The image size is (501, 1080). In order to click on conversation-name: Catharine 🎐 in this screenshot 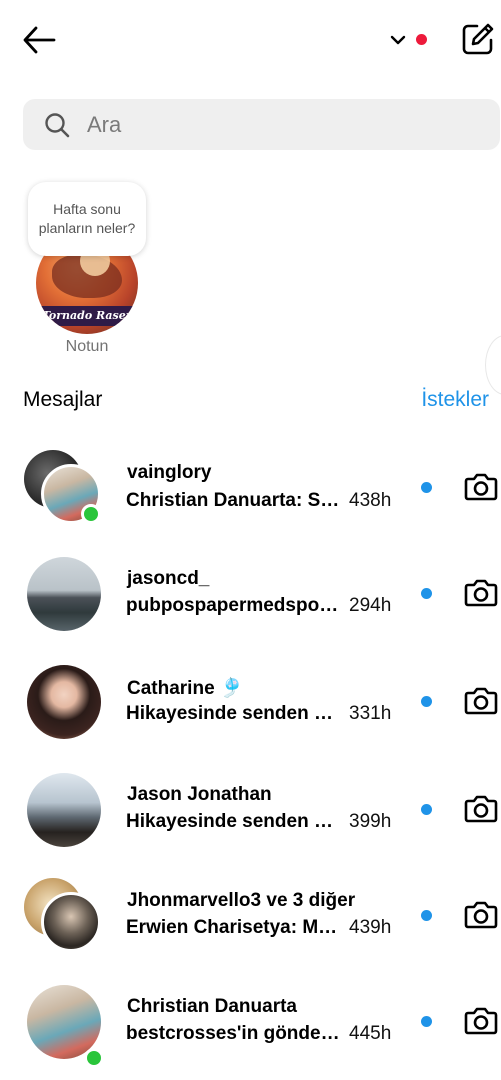, I will do `click(185, 688)`.